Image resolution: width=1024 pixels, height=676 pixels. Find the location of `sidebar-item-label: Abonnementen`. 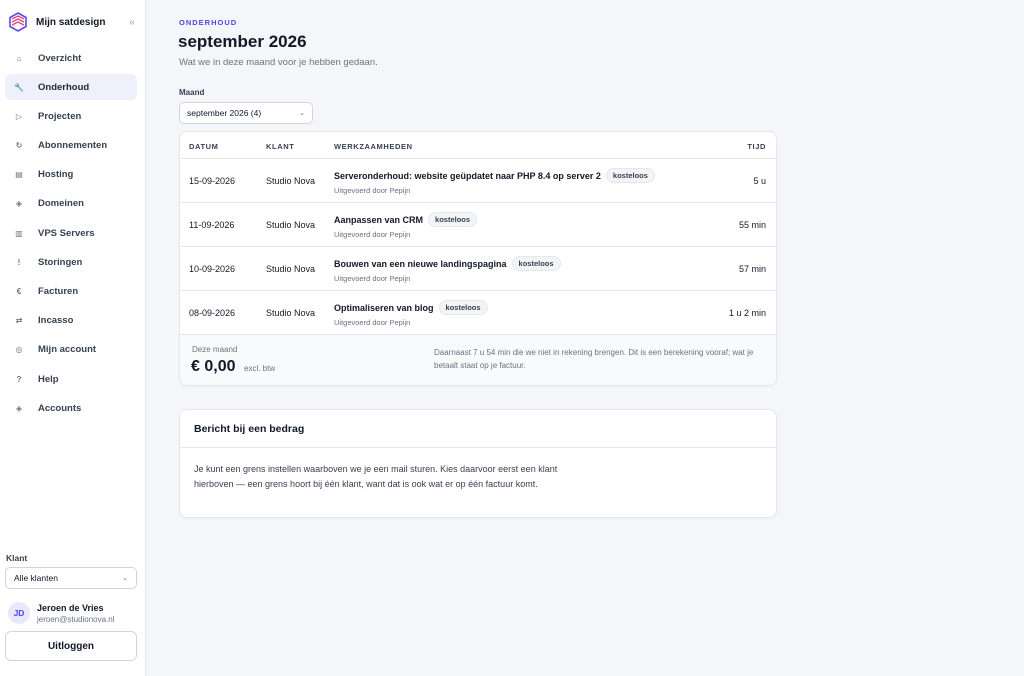

sidebar-item-label: Abonnementen is located at coordinates (73, 146).